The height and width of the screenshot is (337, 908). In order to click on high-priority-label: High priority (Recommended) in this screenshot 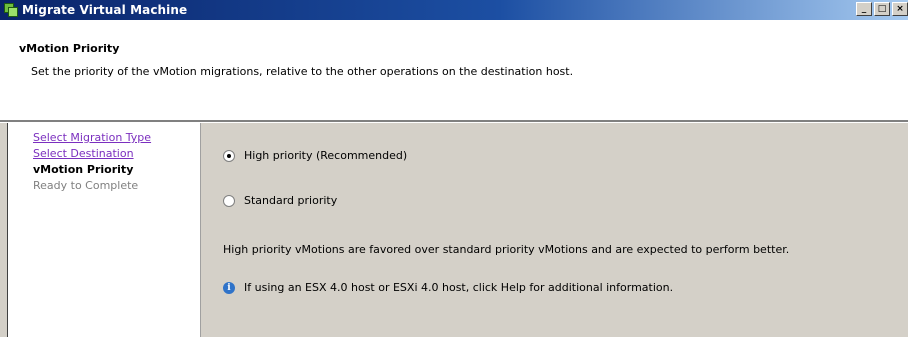, I will do `click(325, 155)`.